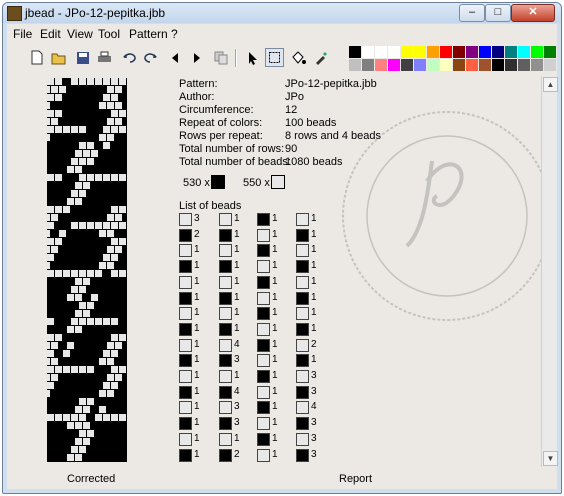  What do you see at coordinates (533, 13) in the screenshot?
I see `close-button: ✕` at bounding box center [533, 13].